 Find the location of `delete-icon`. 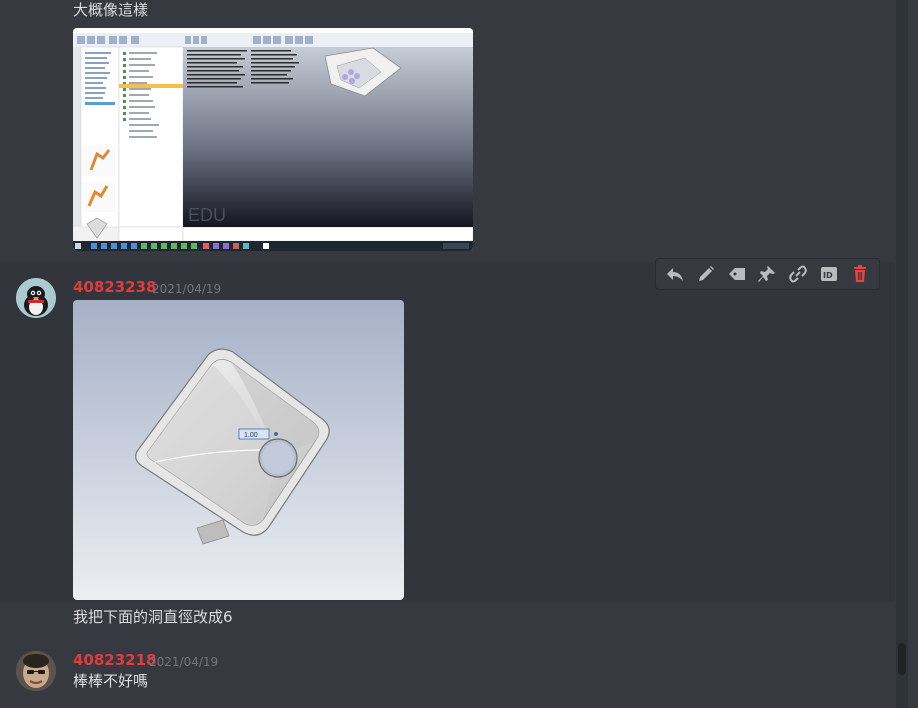

delete-icon is located at coordinates (859, 273).